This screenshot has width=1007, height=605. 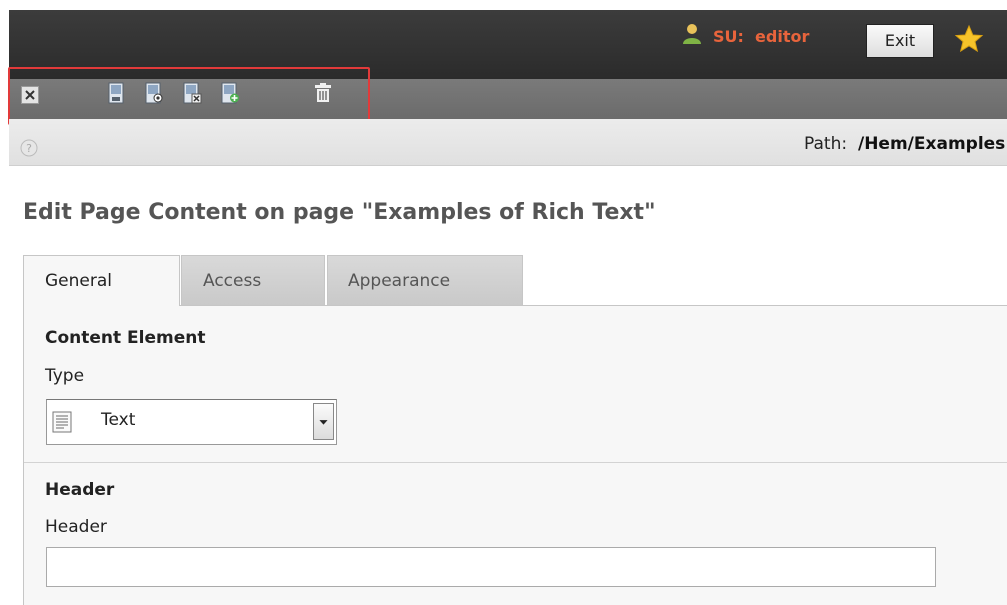 What do you see at coordinates (118, 420) in the screenshot?
I see `type-select-value: Text` at bounding box center [118, 420].